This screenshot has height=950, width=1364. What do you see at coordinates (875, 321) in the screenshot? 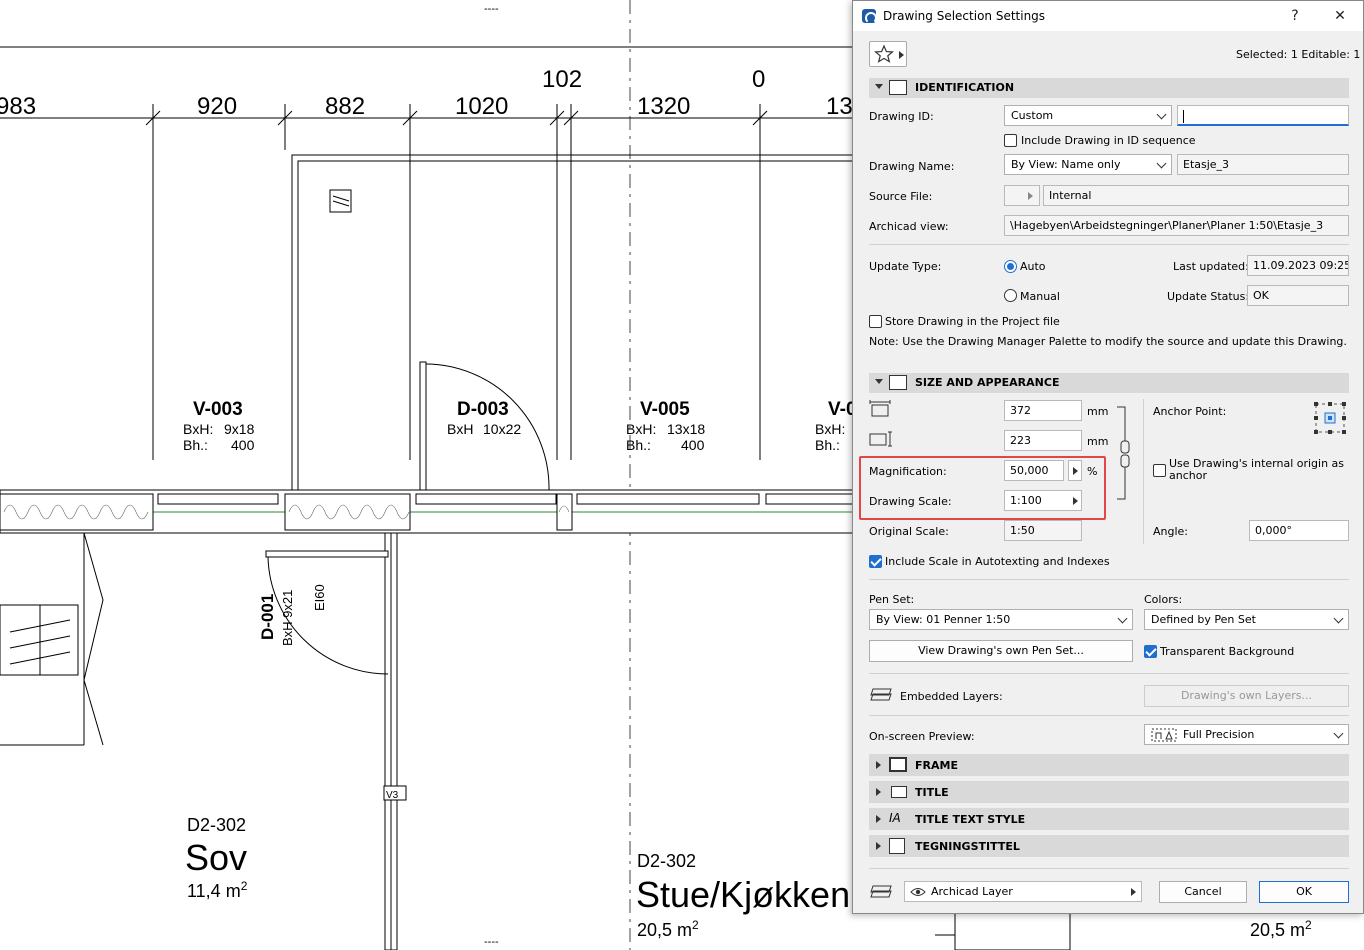
I see `store-drawing-checkbox` at bounding box center [875, 321].